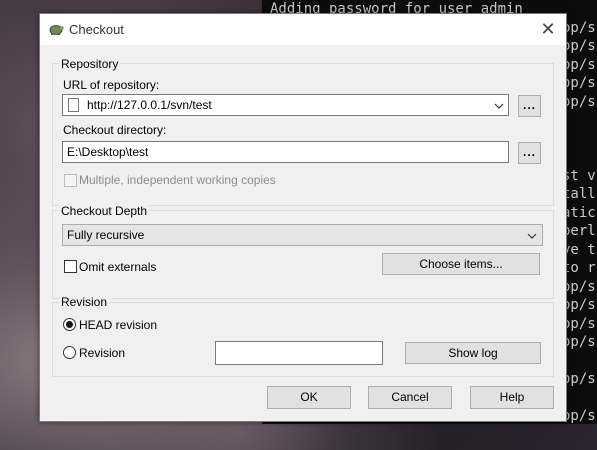 The image size is (597, 450). I want to click on revision-radio, so click(69, 352).